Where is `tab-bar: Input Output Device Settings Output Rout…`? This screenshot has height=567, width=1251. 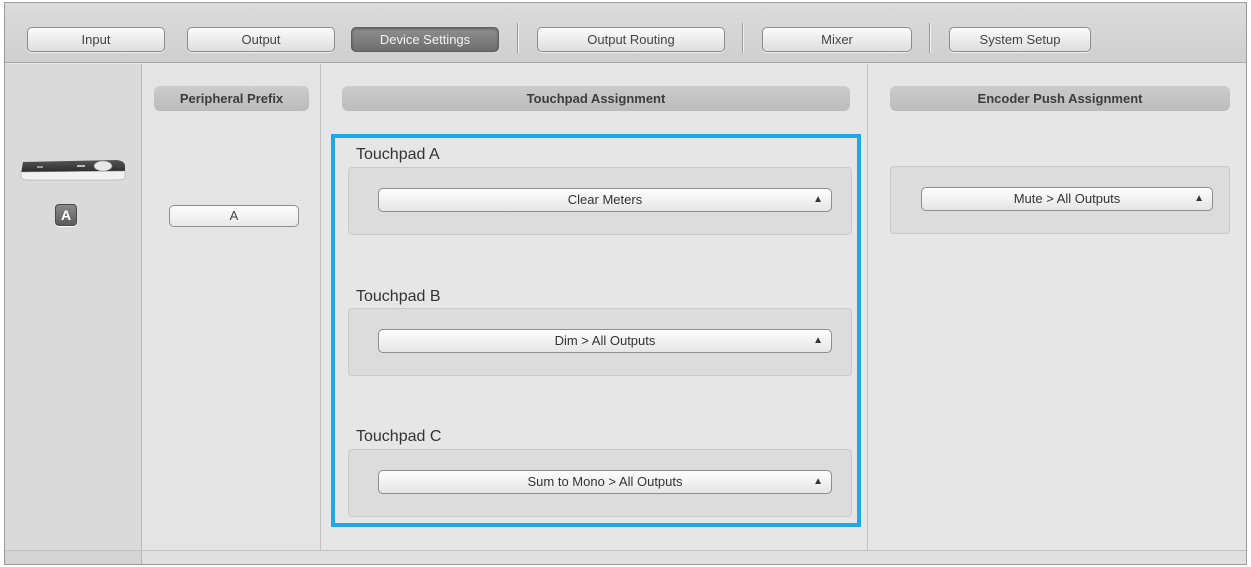
tab-bar: Input Output Device Settings Output Rout… is located at coordinates (625, 33).